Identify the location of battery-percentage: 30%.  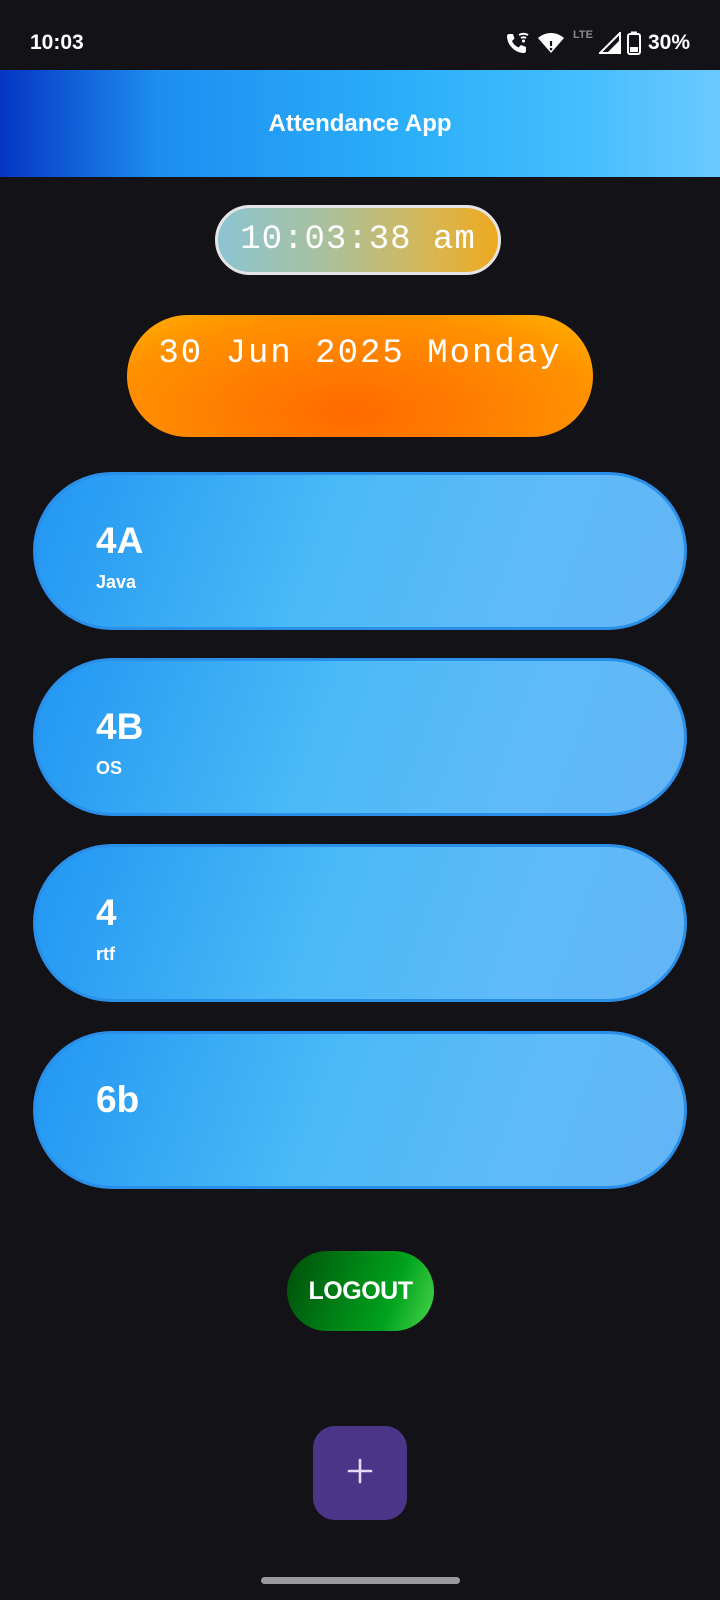
(668, 42).